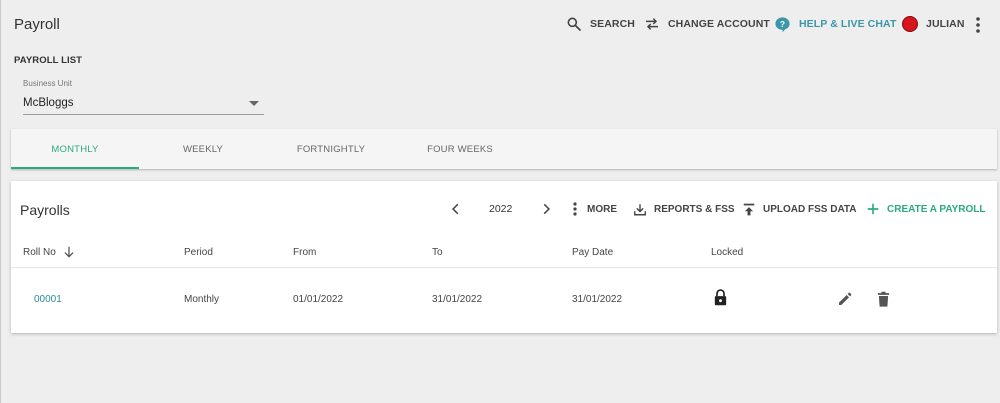 The image size is (1000, 403). I want to click on column-header-period: Period, so click(198, 252).